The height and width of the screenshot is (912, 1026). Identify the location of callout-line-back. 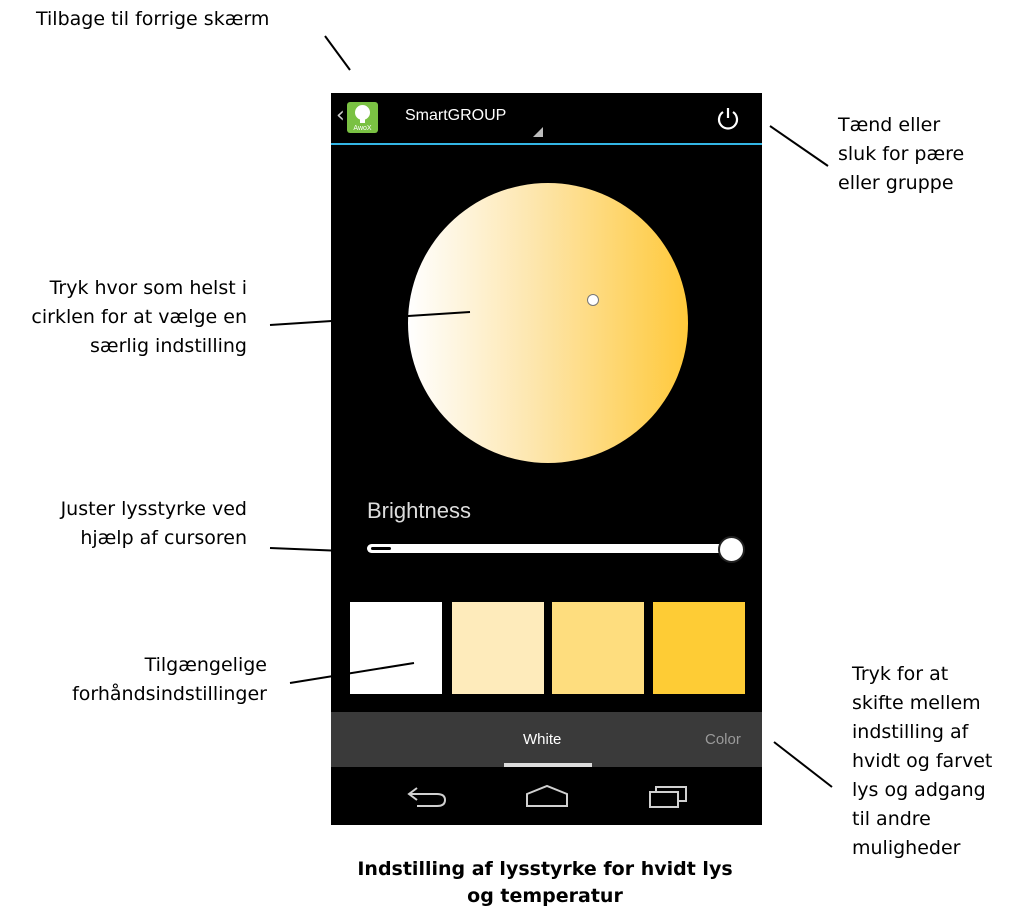
(337, 53).